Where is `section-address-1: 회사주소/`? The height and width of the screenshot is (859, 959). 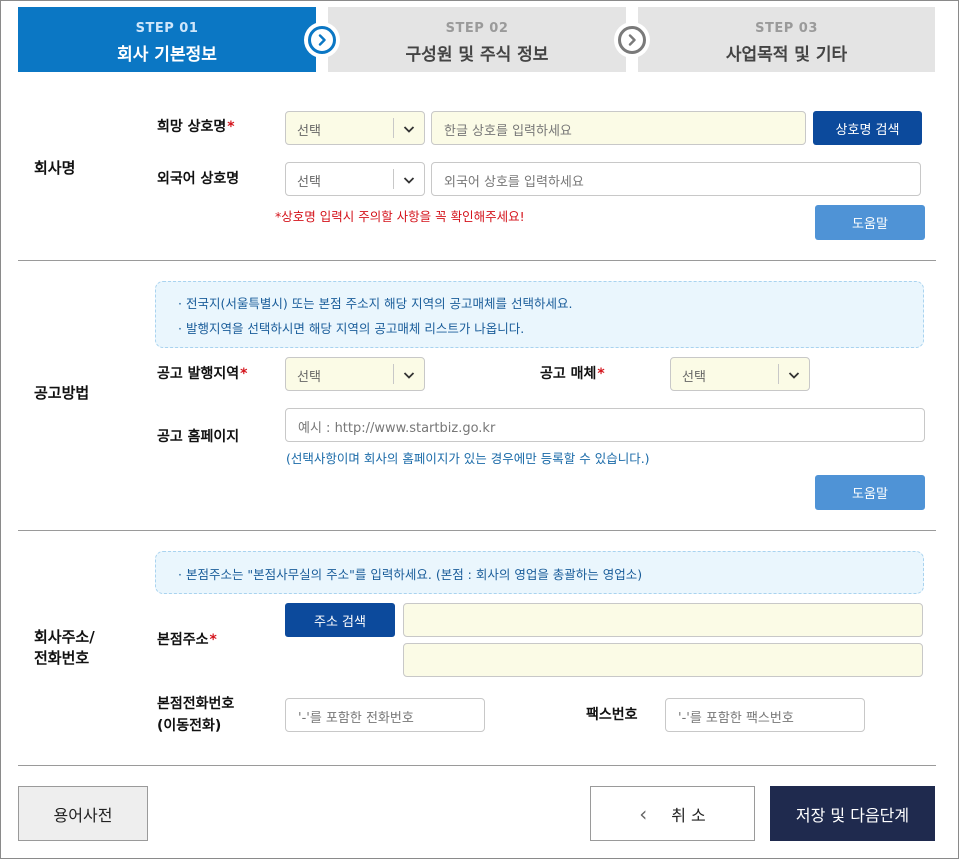 section-address-1: 회사주소/ is located at coordinates (64, 637).